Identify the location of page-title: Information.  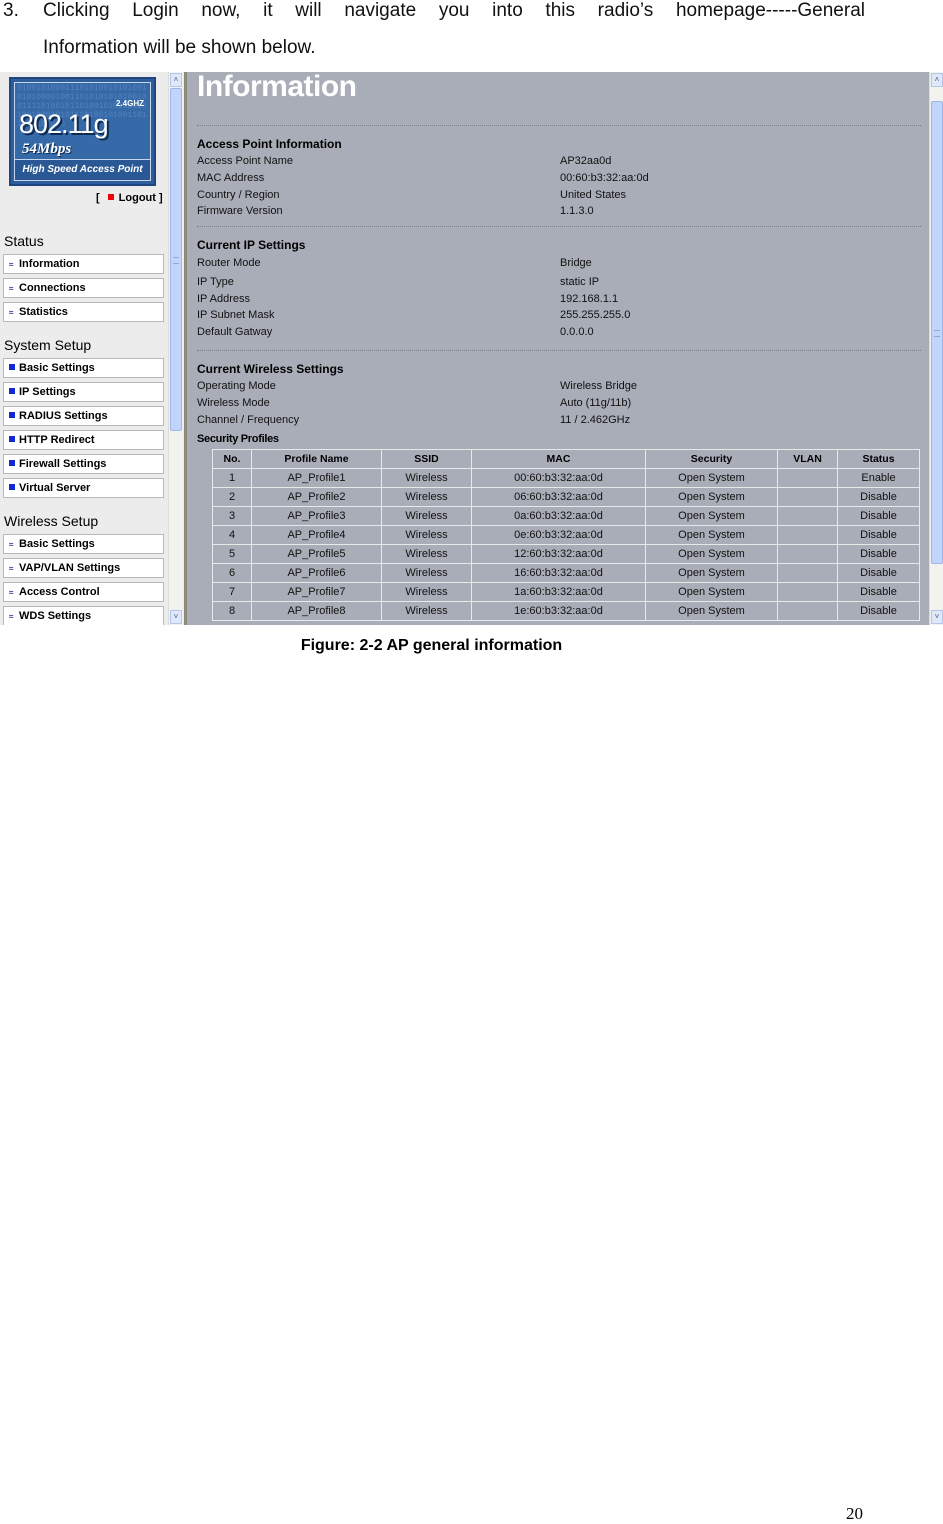
(277, 87).